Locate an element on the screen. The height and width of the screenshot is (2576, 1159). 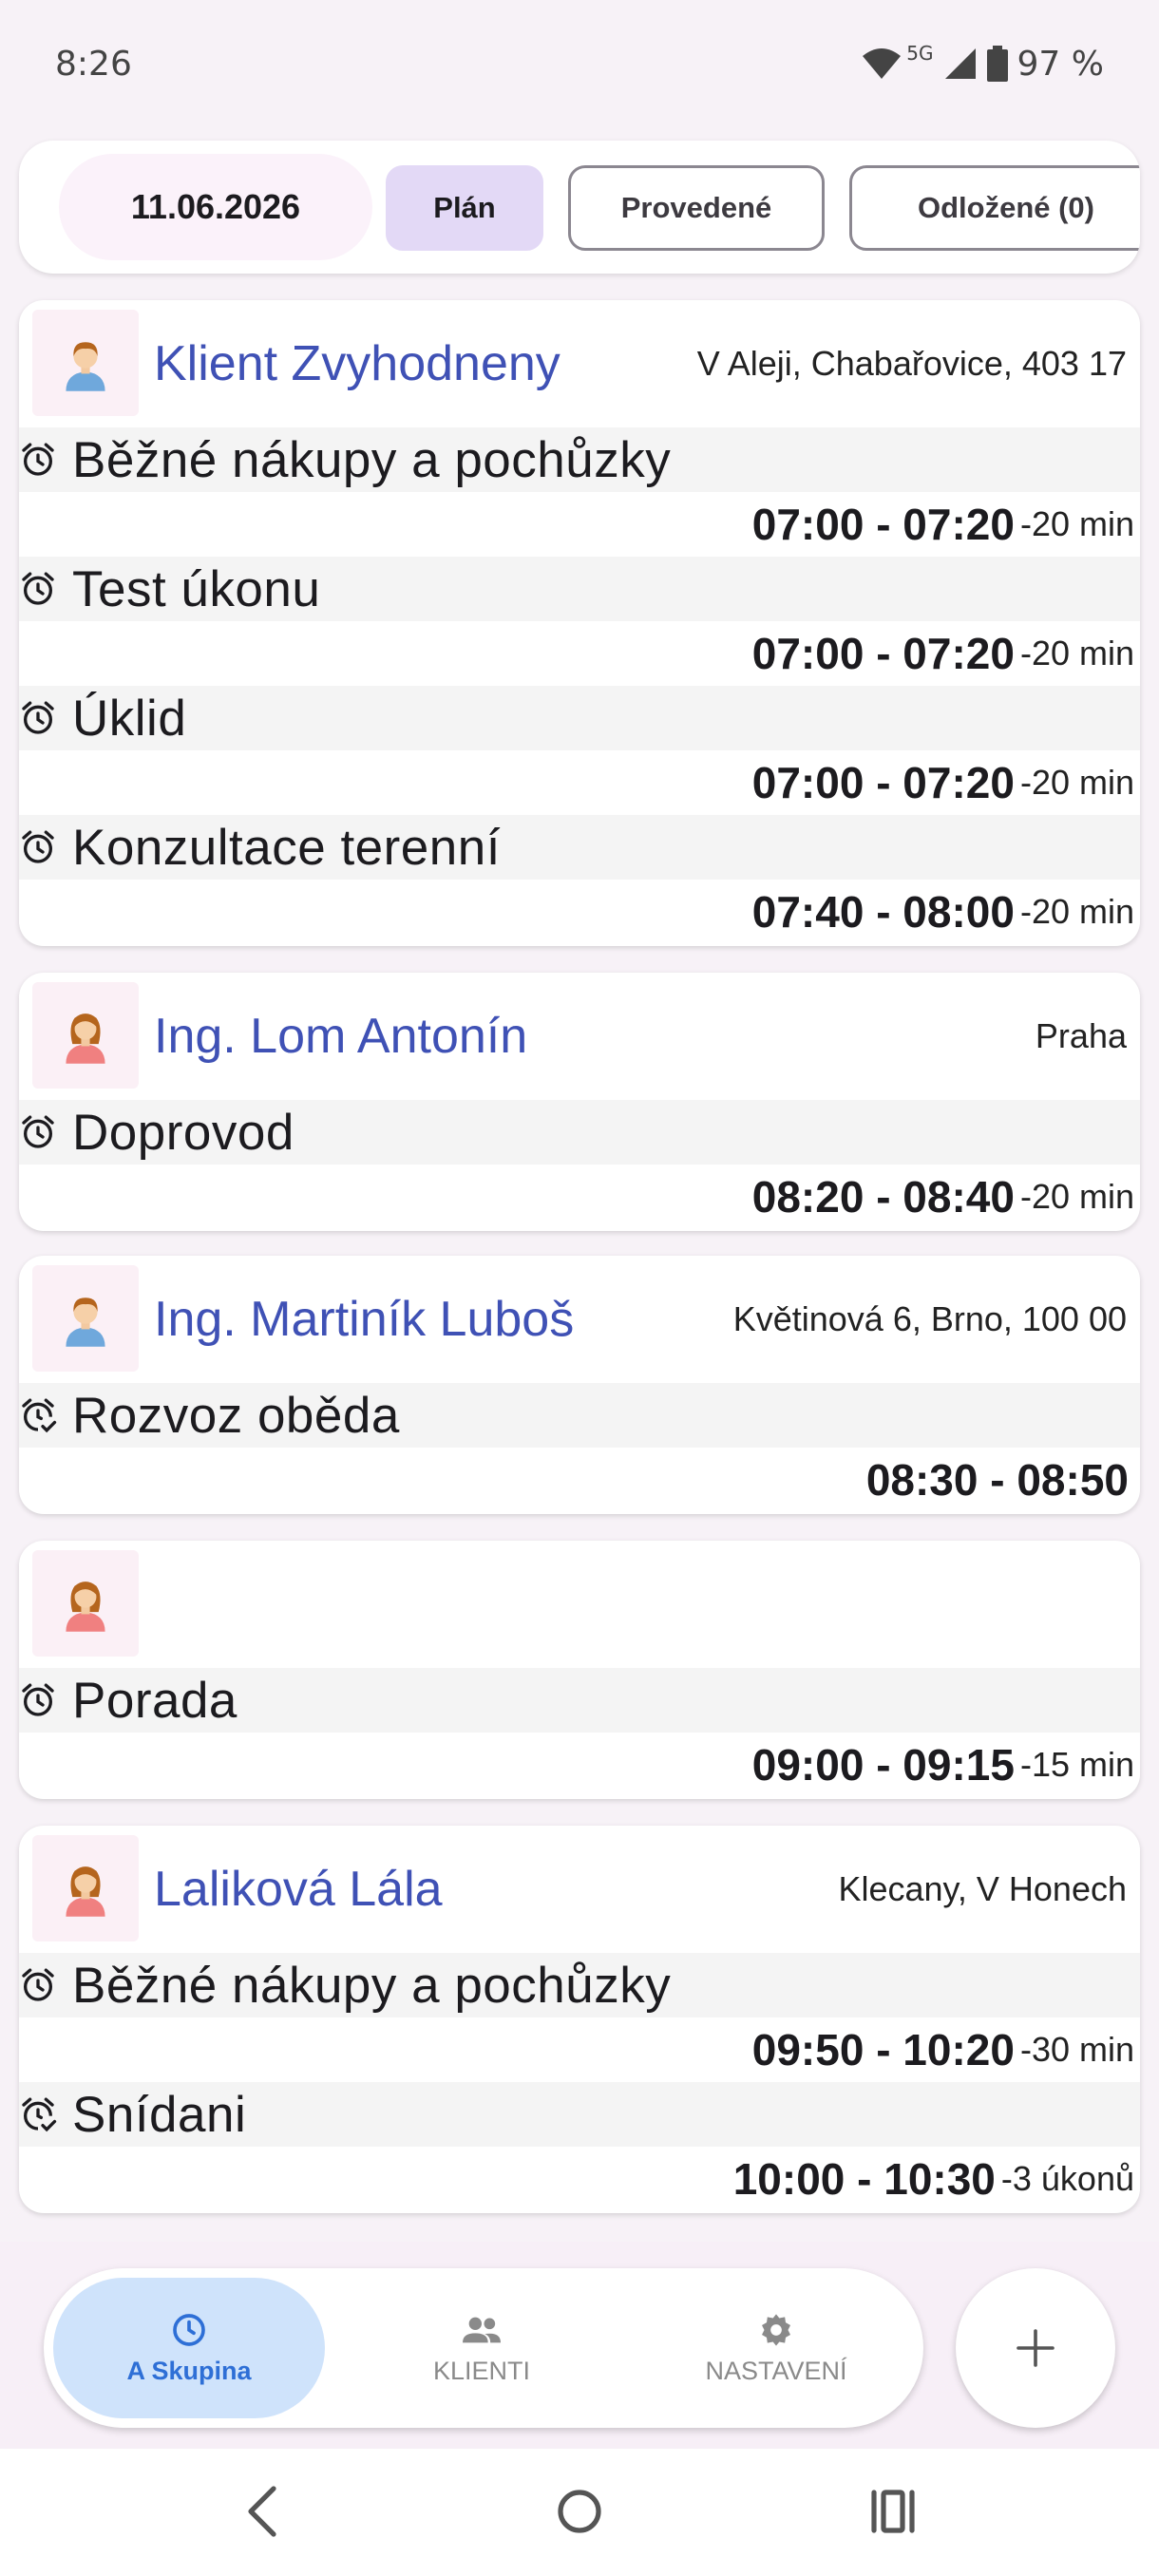
gear-icon is located at coordinates (776, 2329).